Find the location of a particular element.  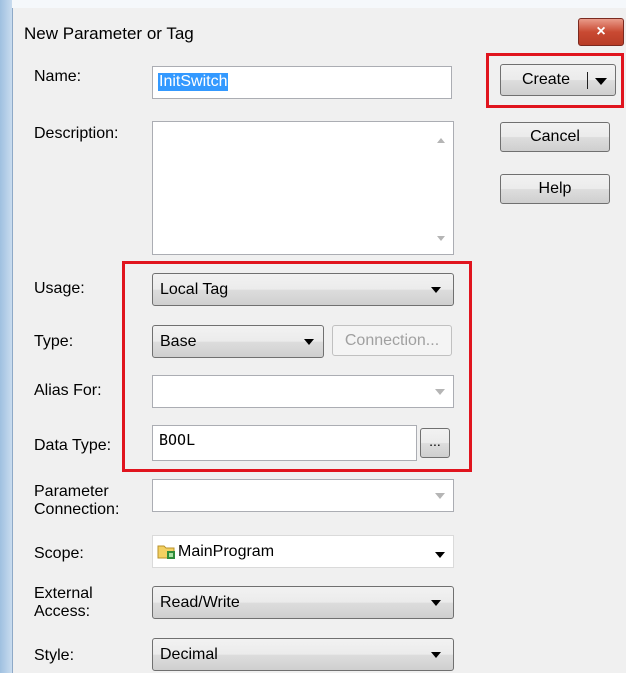

parameter-connection-label: Parameter Connection: is located at coordinates (76, 501).